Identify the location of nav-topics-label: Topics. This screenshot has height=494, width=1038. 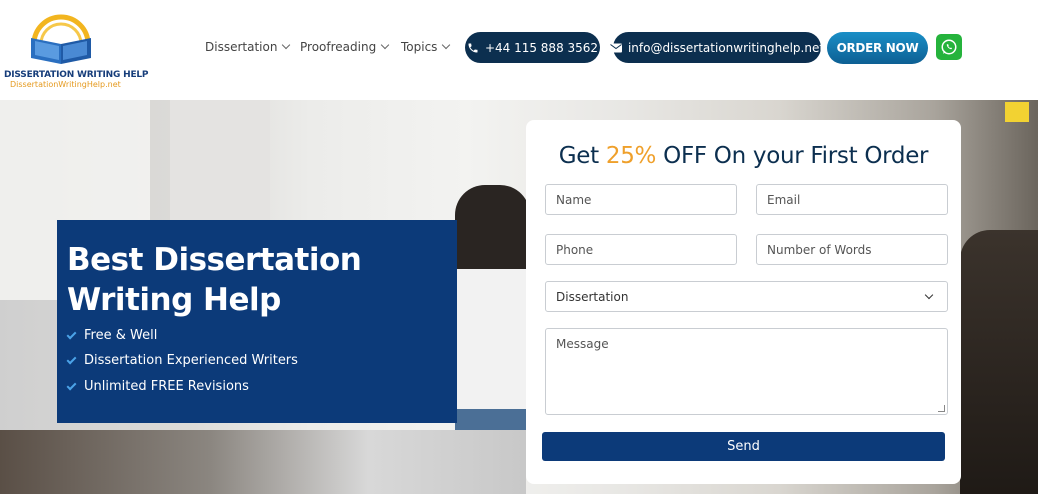
(419, 47).